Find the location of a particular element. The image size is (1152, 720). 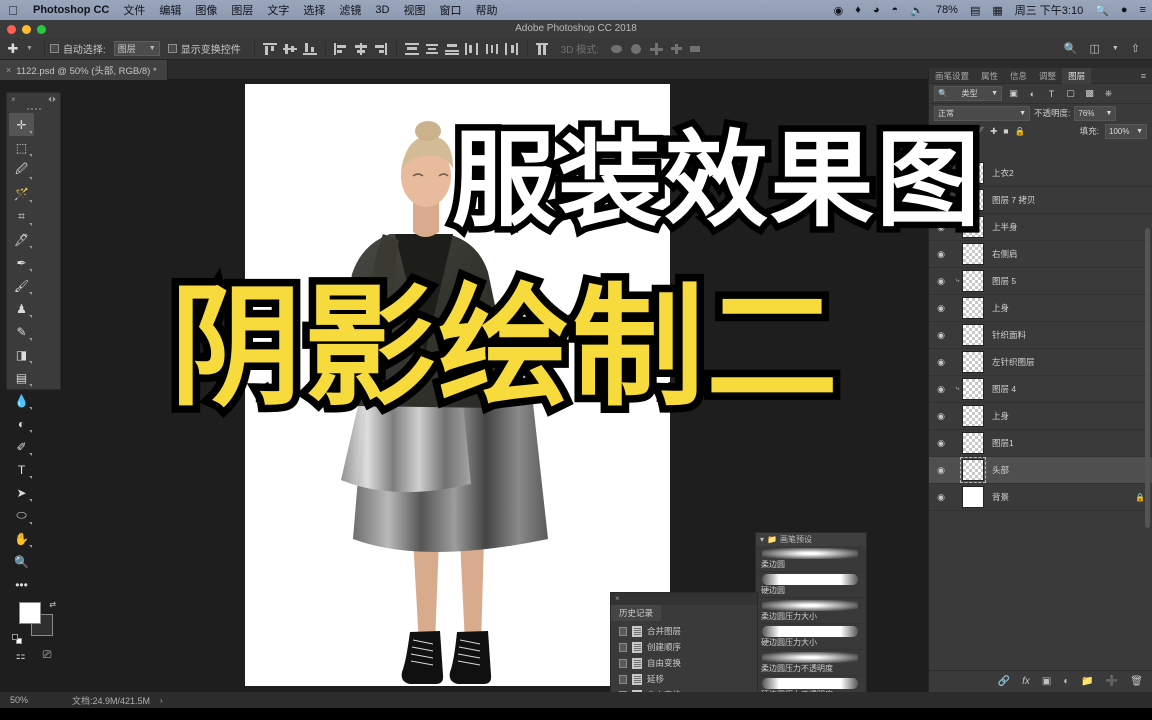

search-icon: 🔍 is located at coordinates (1102, 10).